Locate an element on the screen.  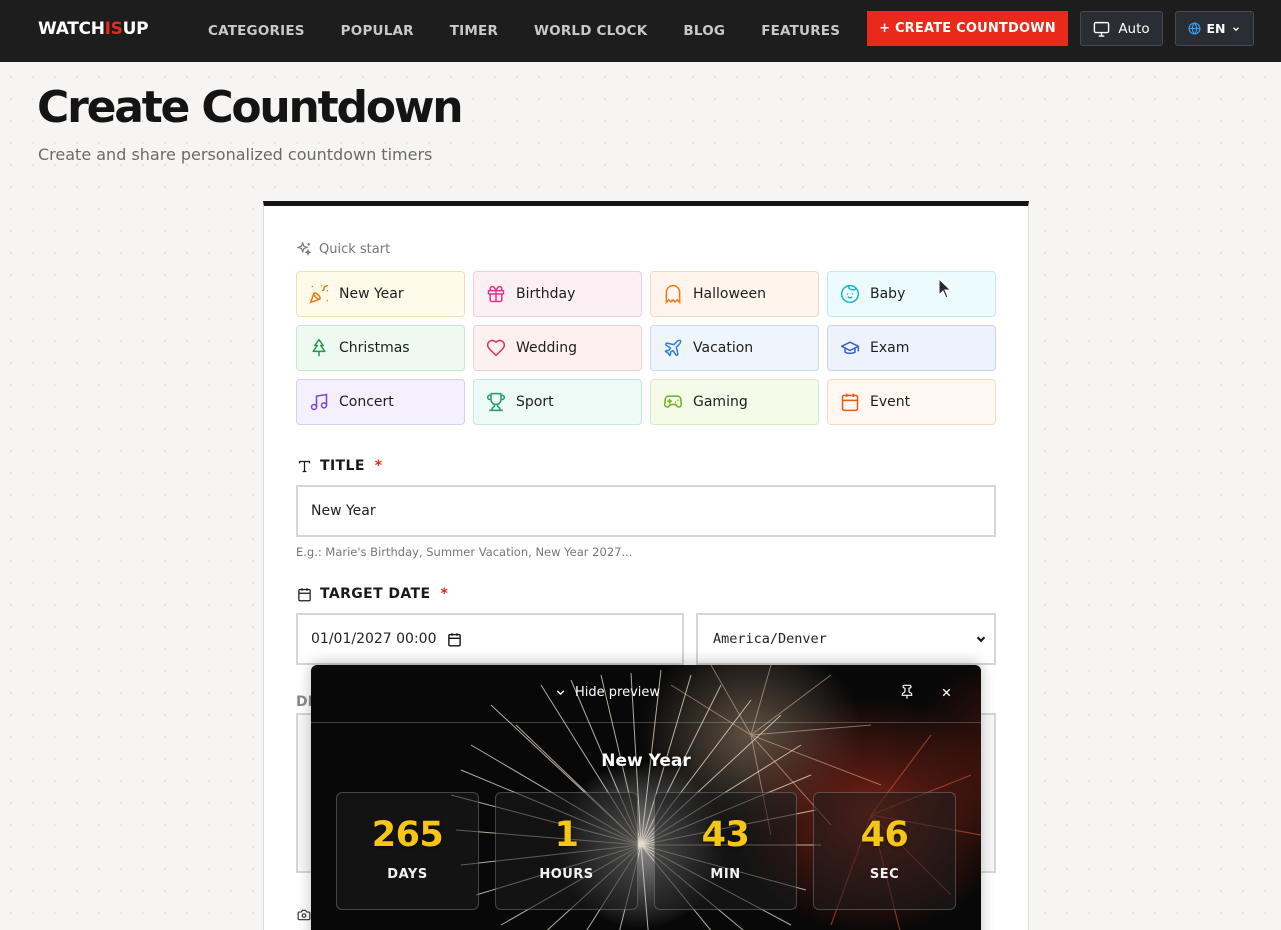
tile-label: Gaming is located at coordinates (720, 402).